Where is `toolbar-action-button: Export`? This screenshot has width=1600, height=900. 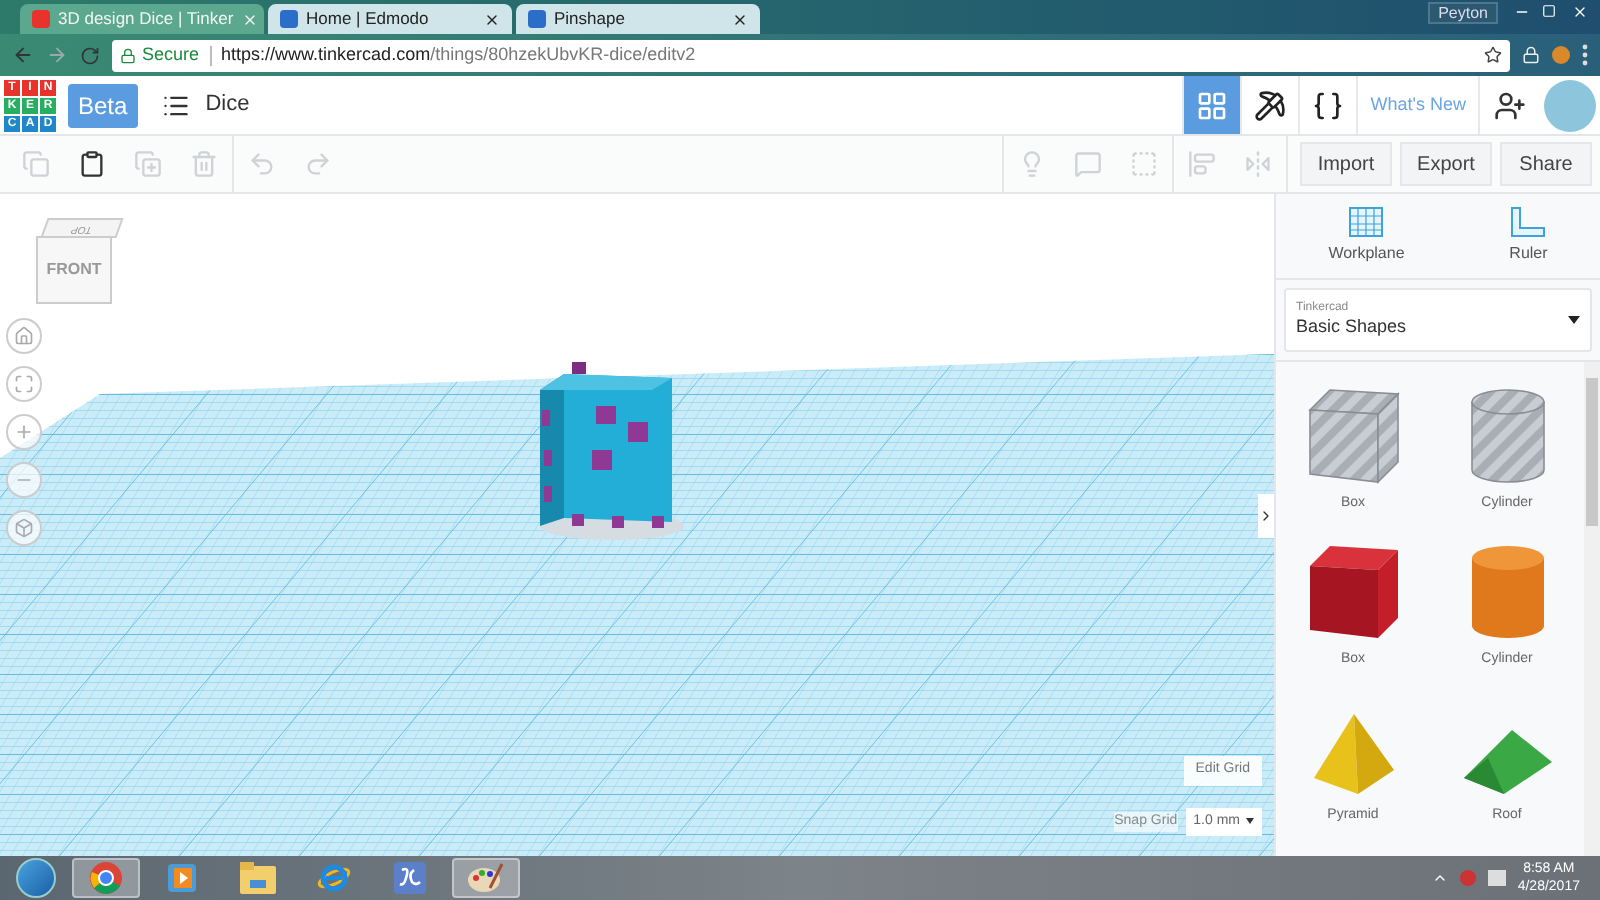 toolbar-action-button: Export is located at coordinates (1446, 164).